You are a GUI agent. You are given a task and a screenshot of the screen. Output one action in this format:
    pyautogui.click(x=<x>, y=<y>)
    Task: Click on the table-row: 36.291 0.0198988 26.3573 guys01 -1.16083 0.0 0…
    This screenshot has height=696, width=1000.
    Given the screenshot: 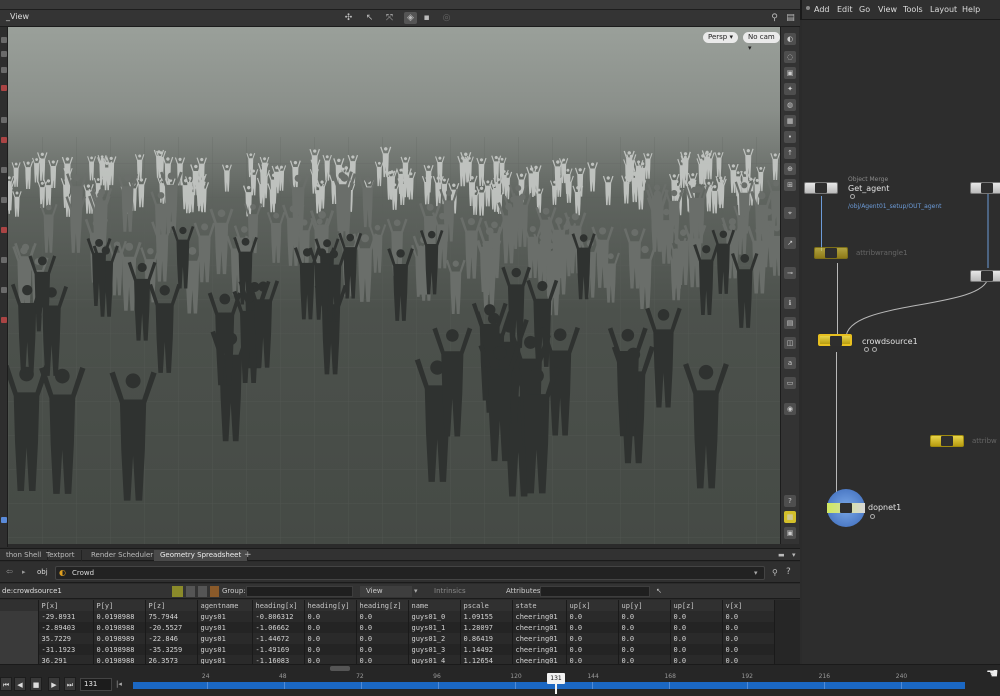 What is the action you would take?
    pyautogui.click(x=387, y=659)
    